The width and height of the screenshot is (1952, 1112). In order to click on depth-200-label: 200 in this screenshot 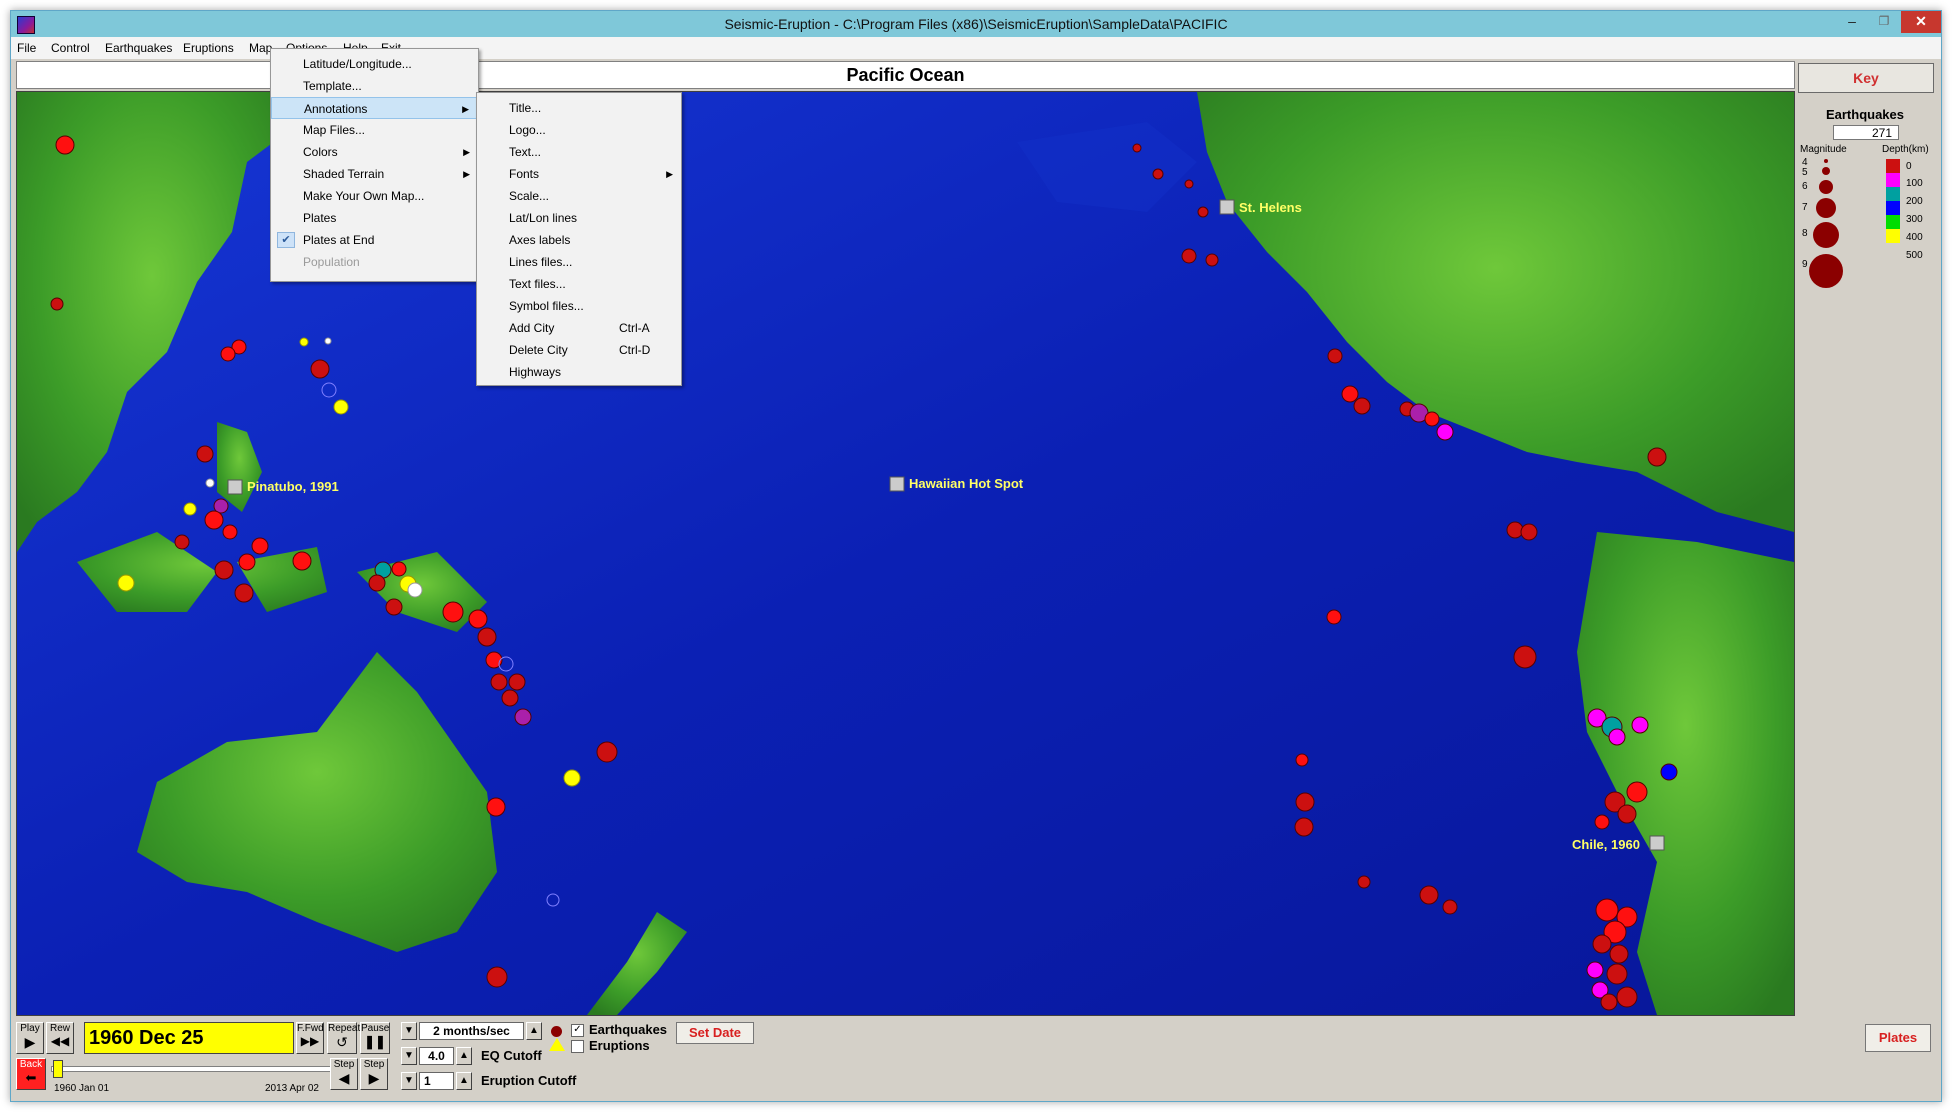, I will do `click(1914, 201)`.